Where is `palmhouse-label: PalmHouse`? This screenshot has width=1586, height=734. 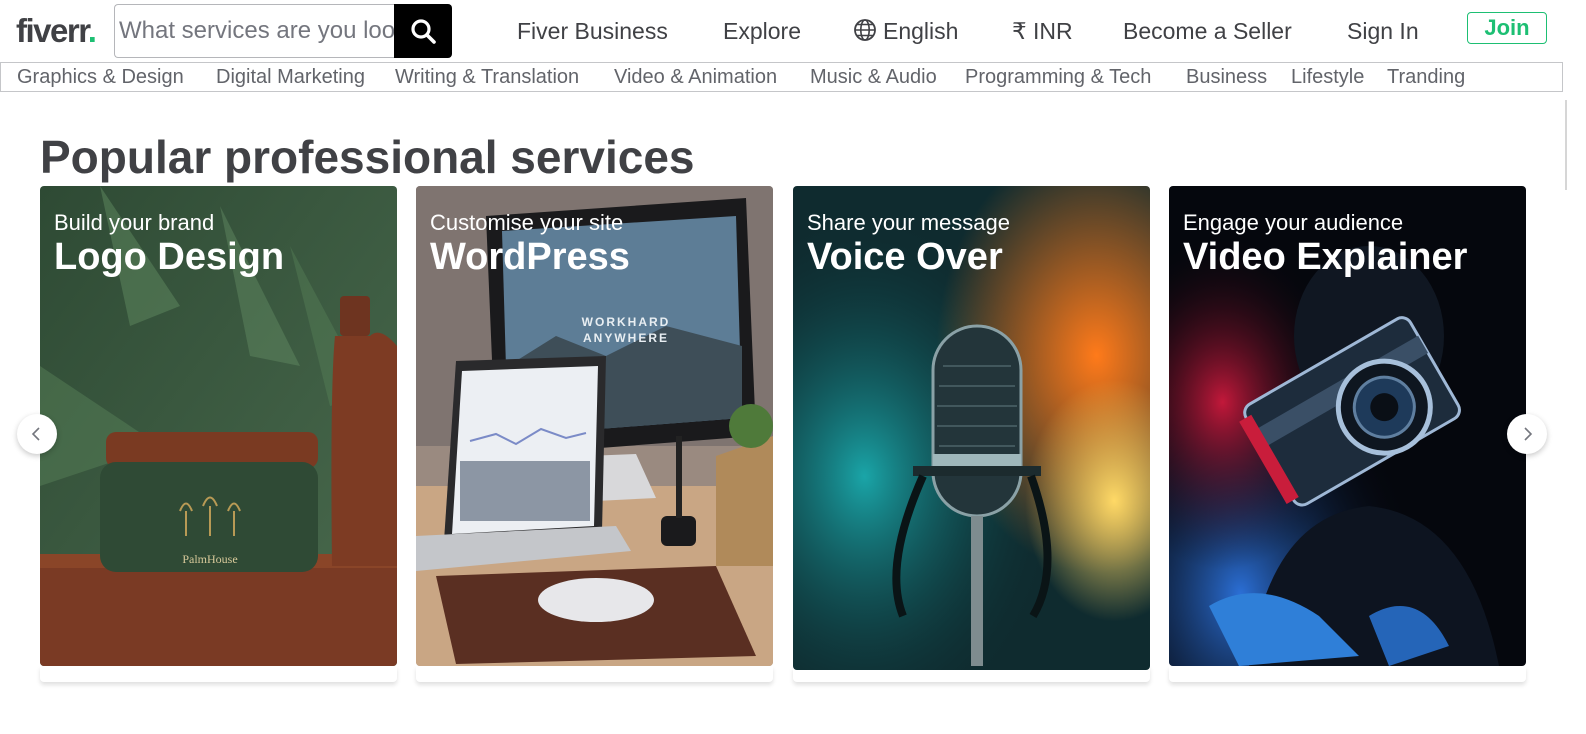
palmhouse-label: PalmHouse is located at coordinates (209, 559).